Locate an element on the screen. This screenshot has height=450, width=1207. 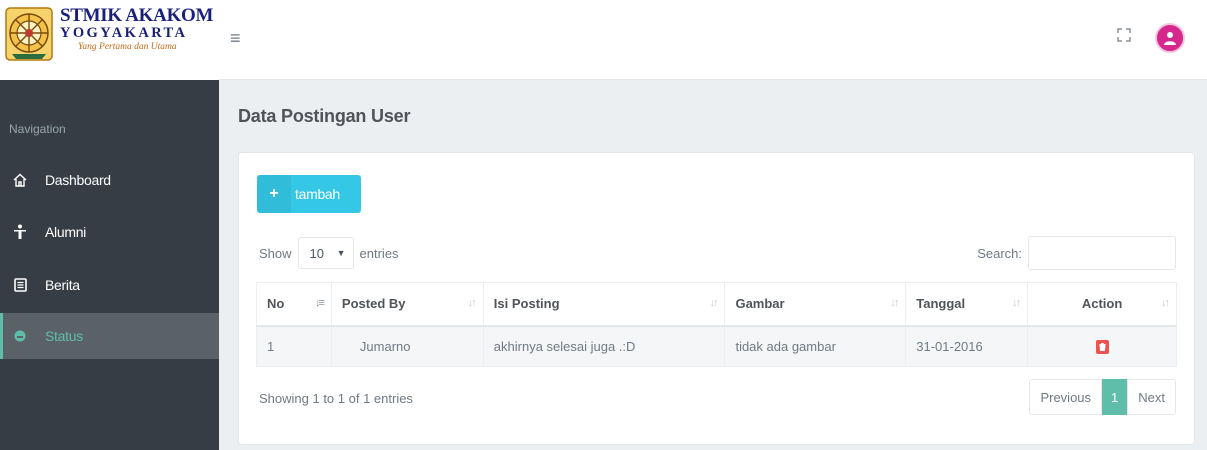
previous-button: Previous is located at coordinates (1066, 397).